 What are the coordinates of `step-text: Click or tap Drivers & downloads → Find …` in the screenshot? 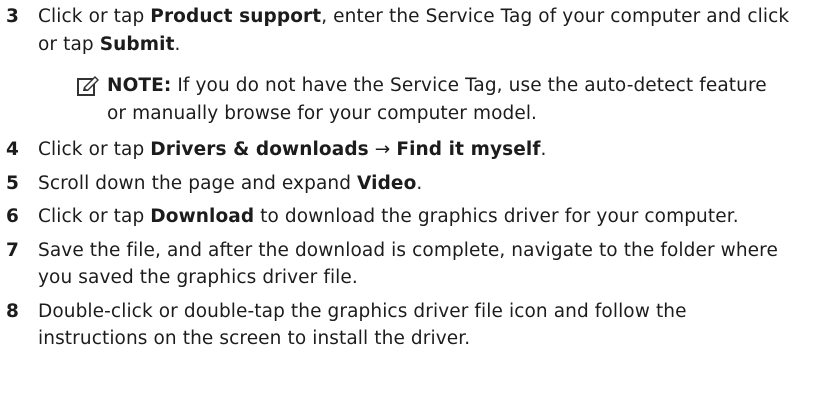 It's located at (292, 149).